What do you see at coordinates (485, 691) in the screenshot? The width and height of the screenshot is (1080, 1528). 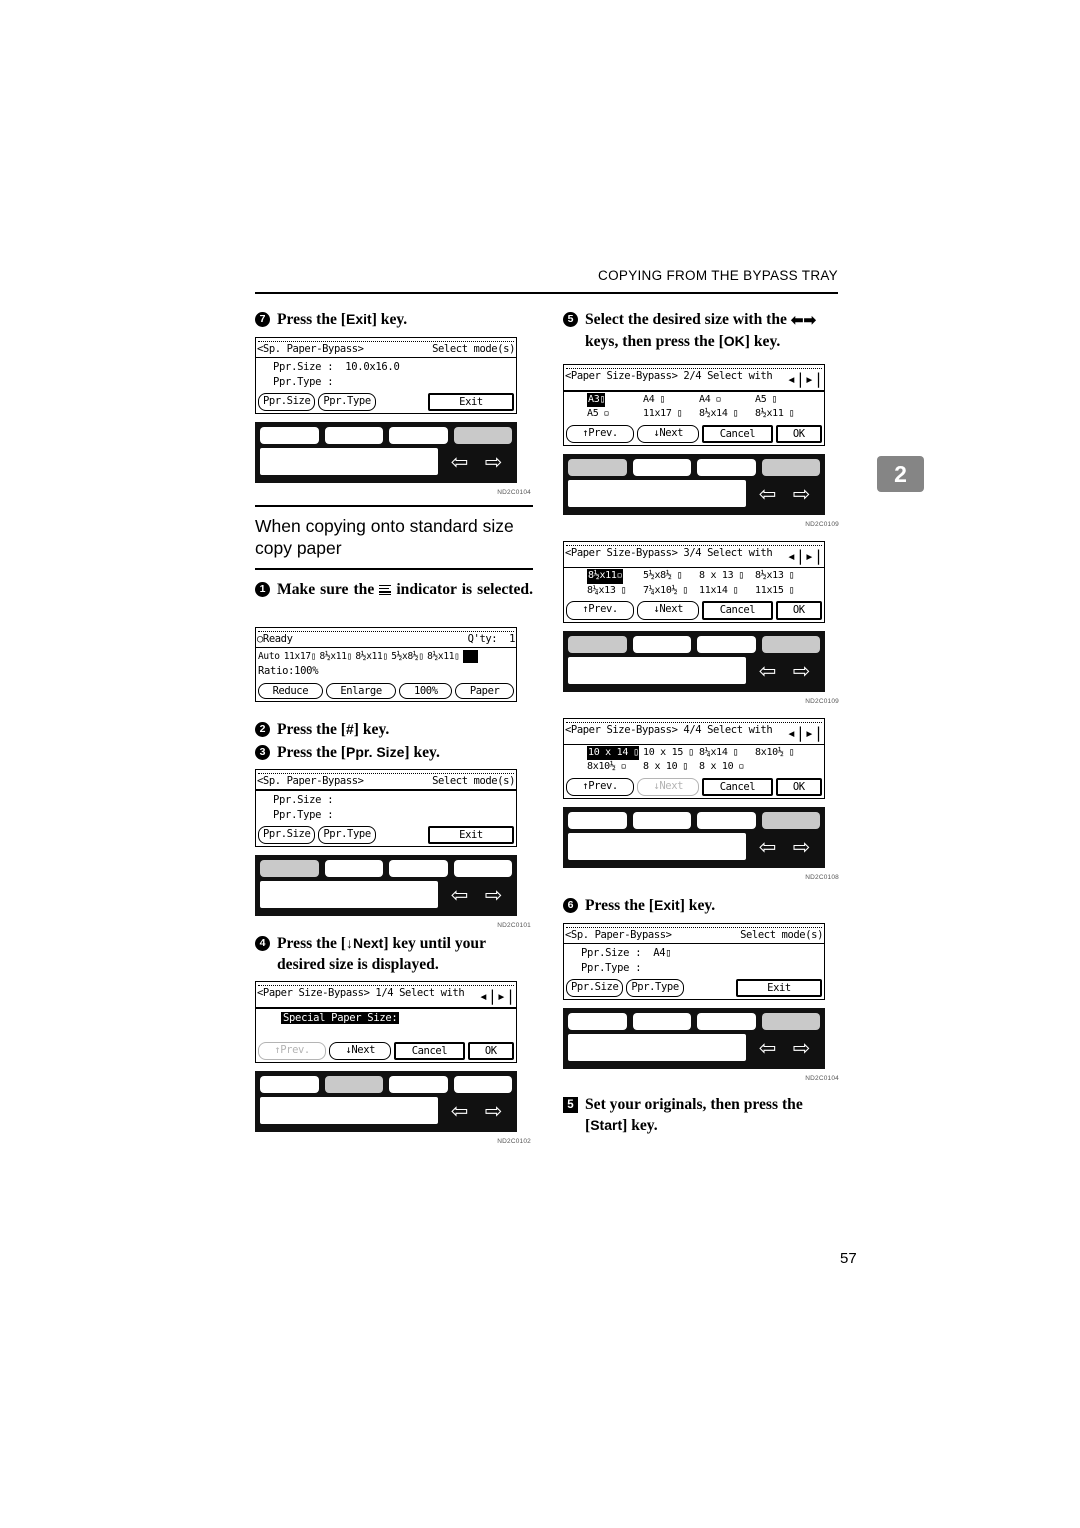 I see `softkey-paper: Paper` at bounding box center [485, 691].